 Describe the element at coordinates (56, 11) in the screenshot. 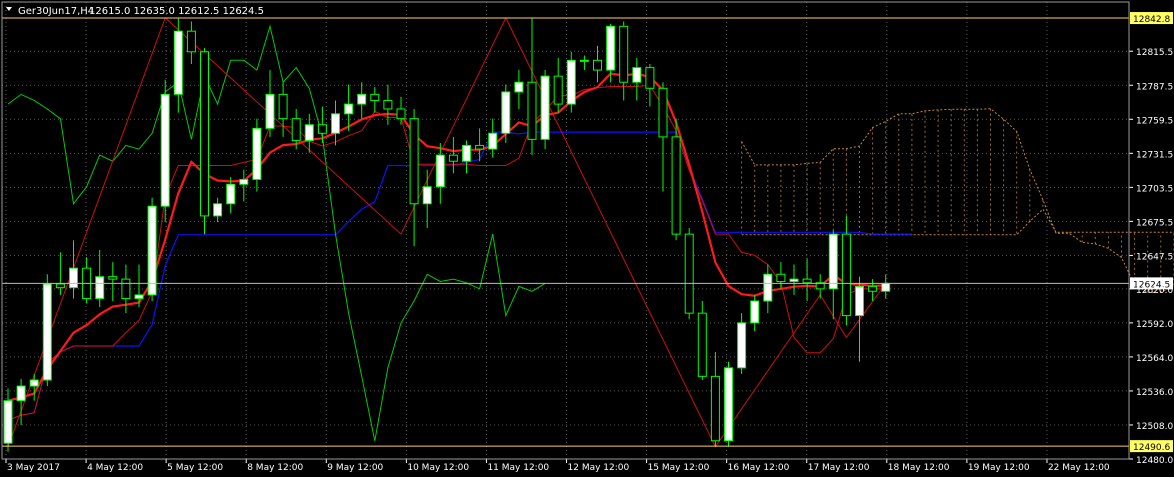

I see `symbol-timeframe: Ger30Jun17,H4` at that location.